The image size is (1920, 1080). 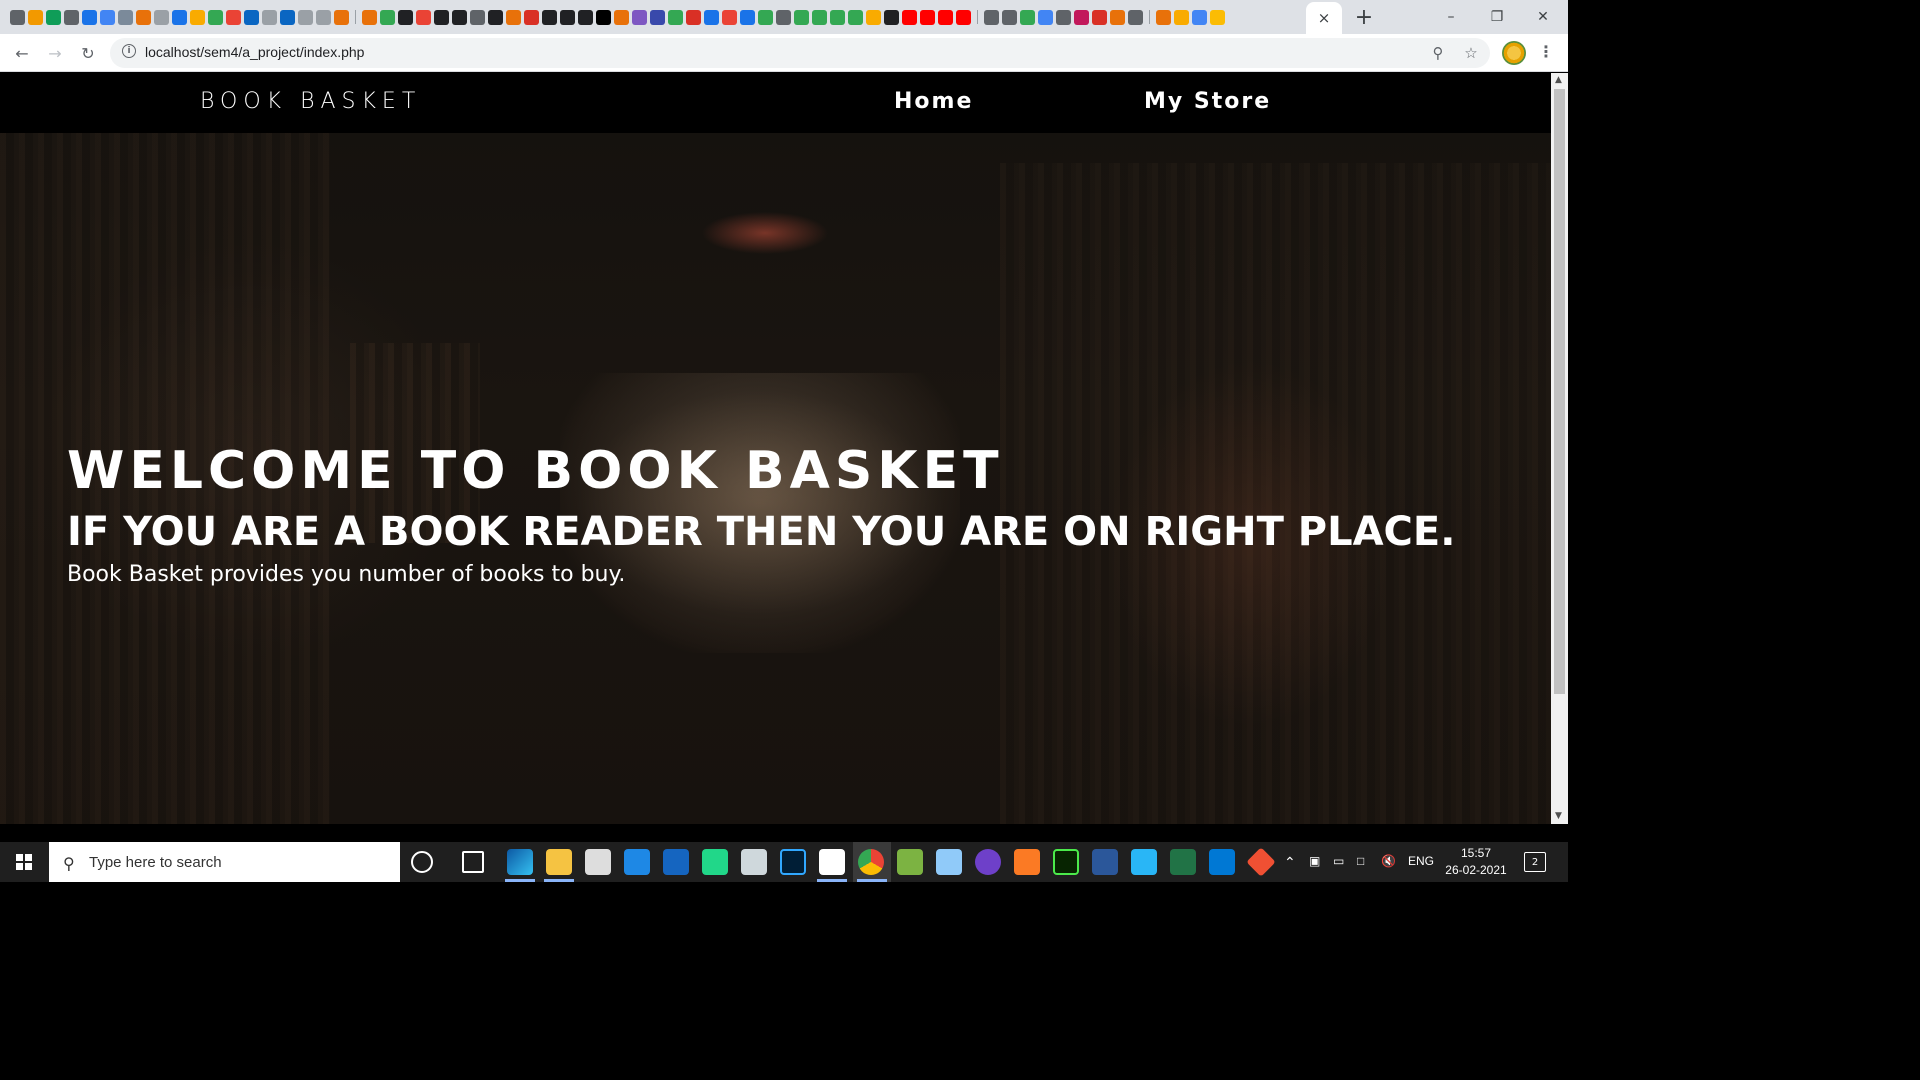 What do you see at coordinates (1388, 861) in the screenshot?
I see `volume-muted-icon: 🔇` at bounding box center [1388, 861].